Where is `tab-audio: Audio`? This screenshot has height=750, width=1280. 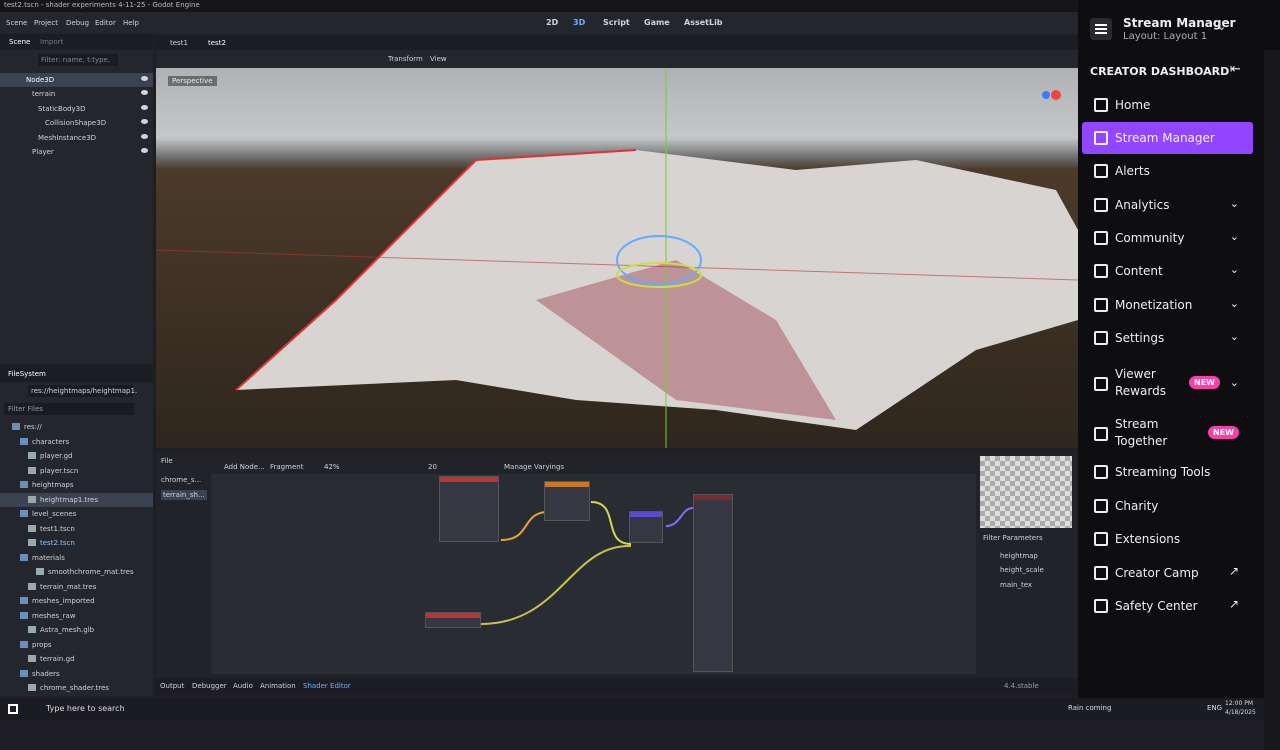 tab-audio: Audio is located at coordinates (243, 686).